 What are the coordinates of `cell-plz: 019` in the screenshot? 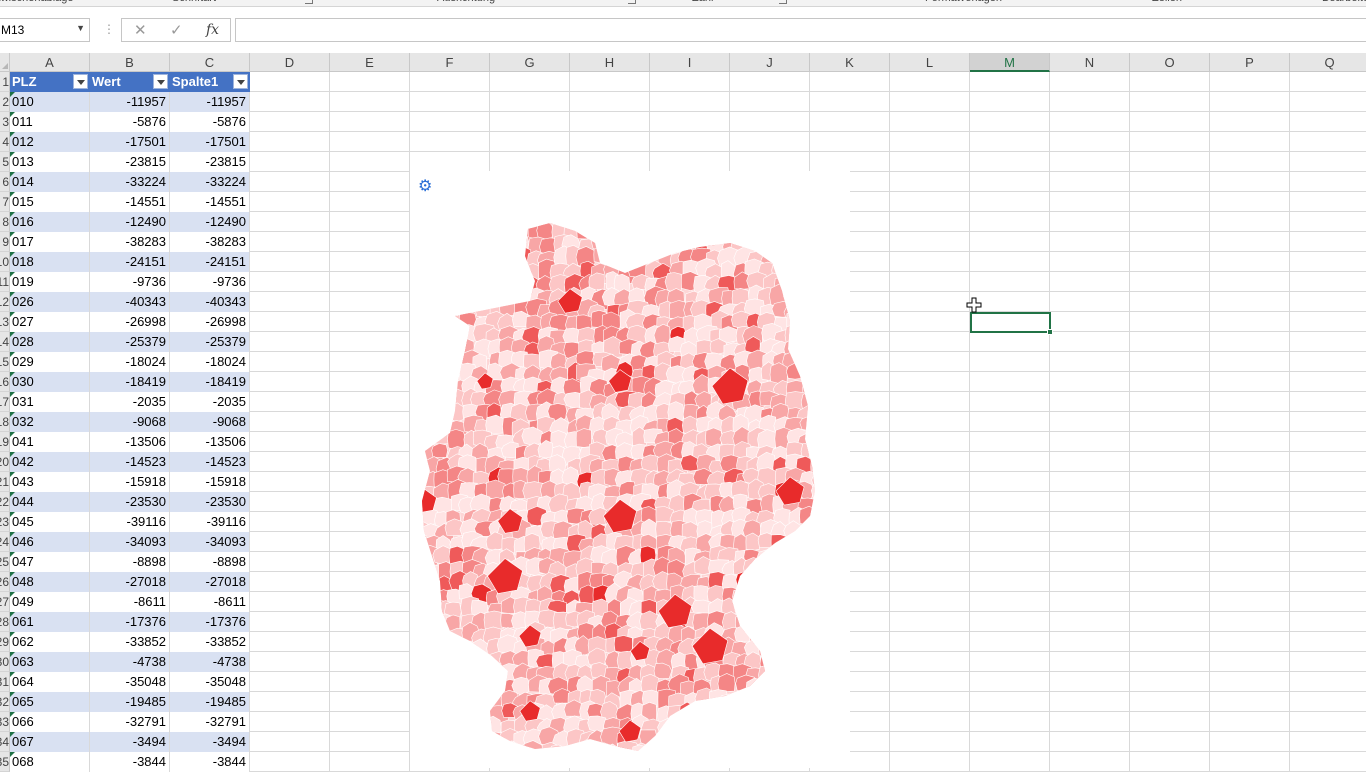 It's located at (50, 282).